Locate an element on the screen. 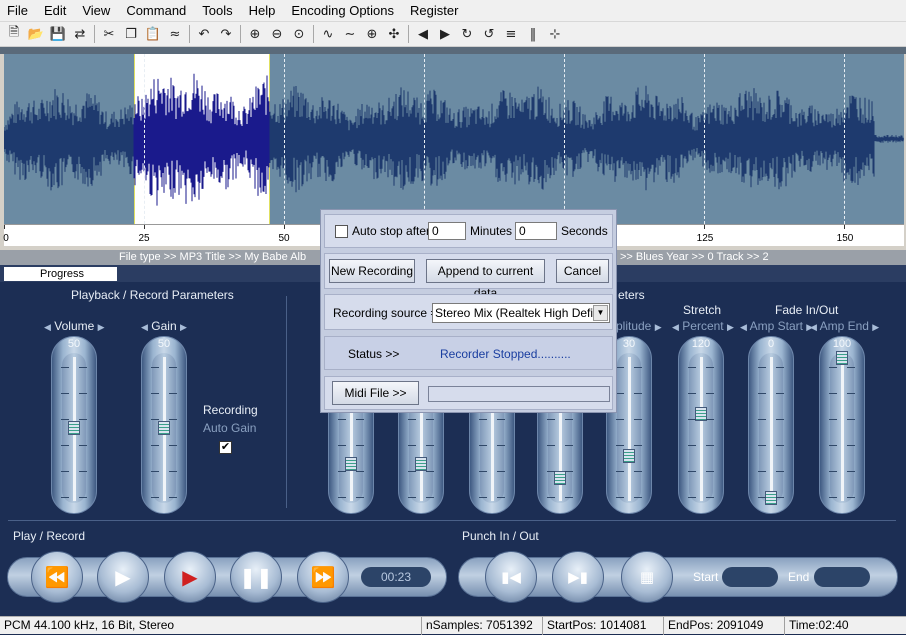 The height and width of the screenshot is (635, 906). percent-increase-icon: ▶ is located at coordinates (730, 327).